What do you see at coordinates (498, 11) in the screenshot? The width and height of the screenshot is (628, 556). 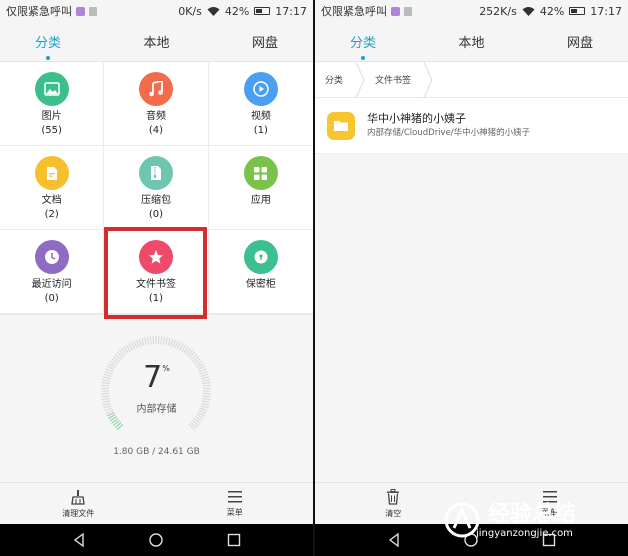 I see `network-speed: 252K/s` at bounding box center [498, 11].